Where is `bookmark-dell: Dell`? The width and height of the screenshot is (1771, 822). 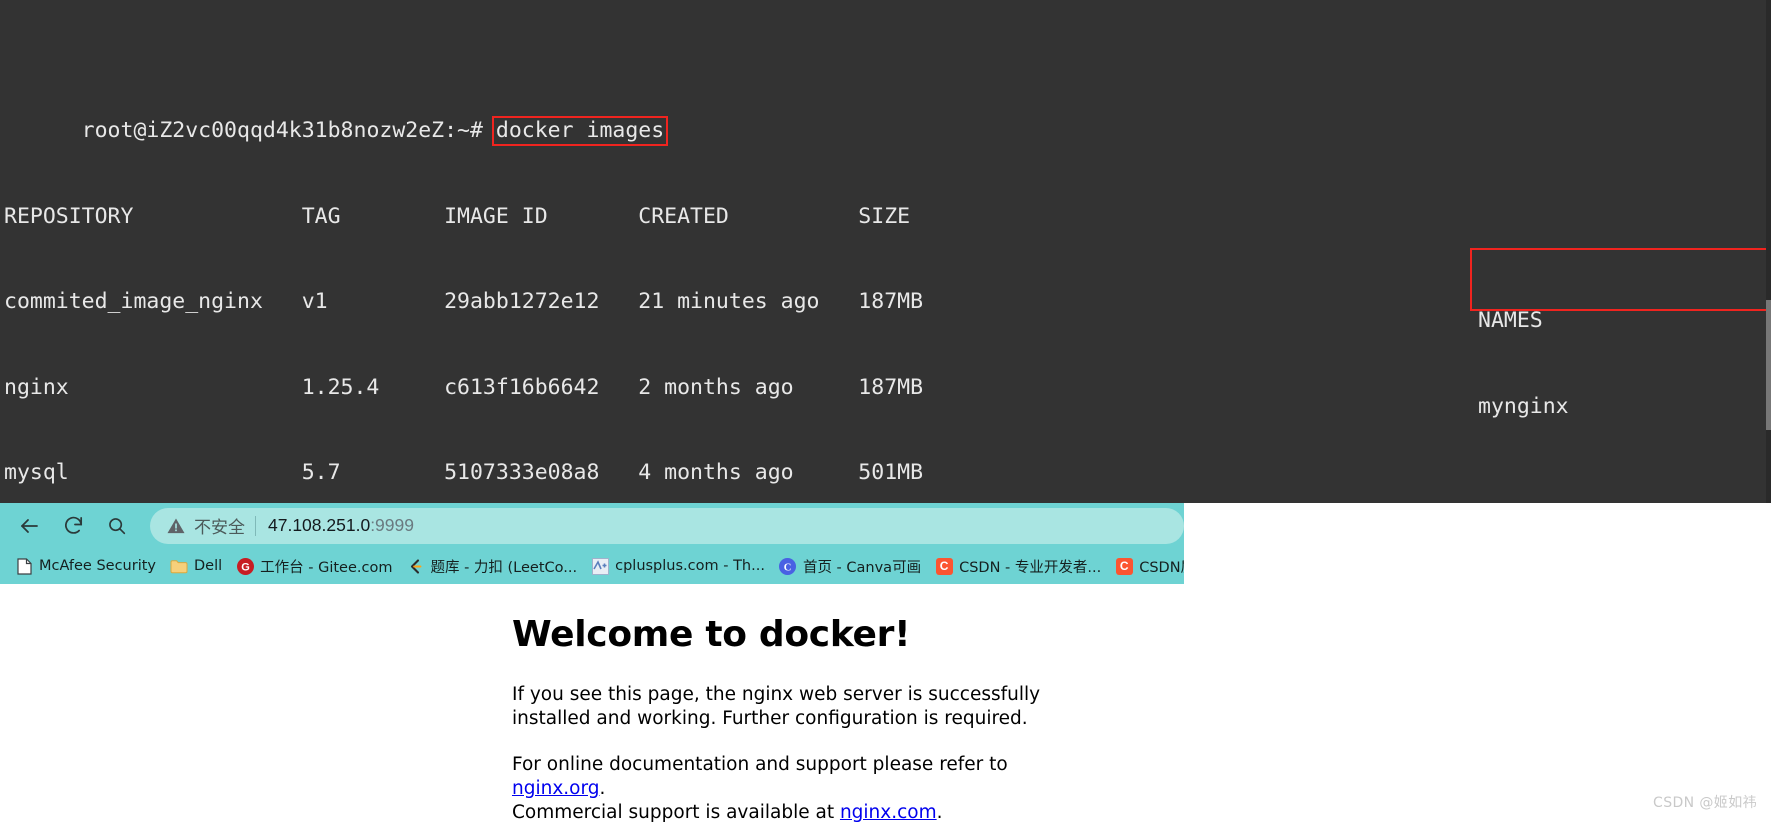 bookmark-dell: Dell is located at coordinates (196, 566).